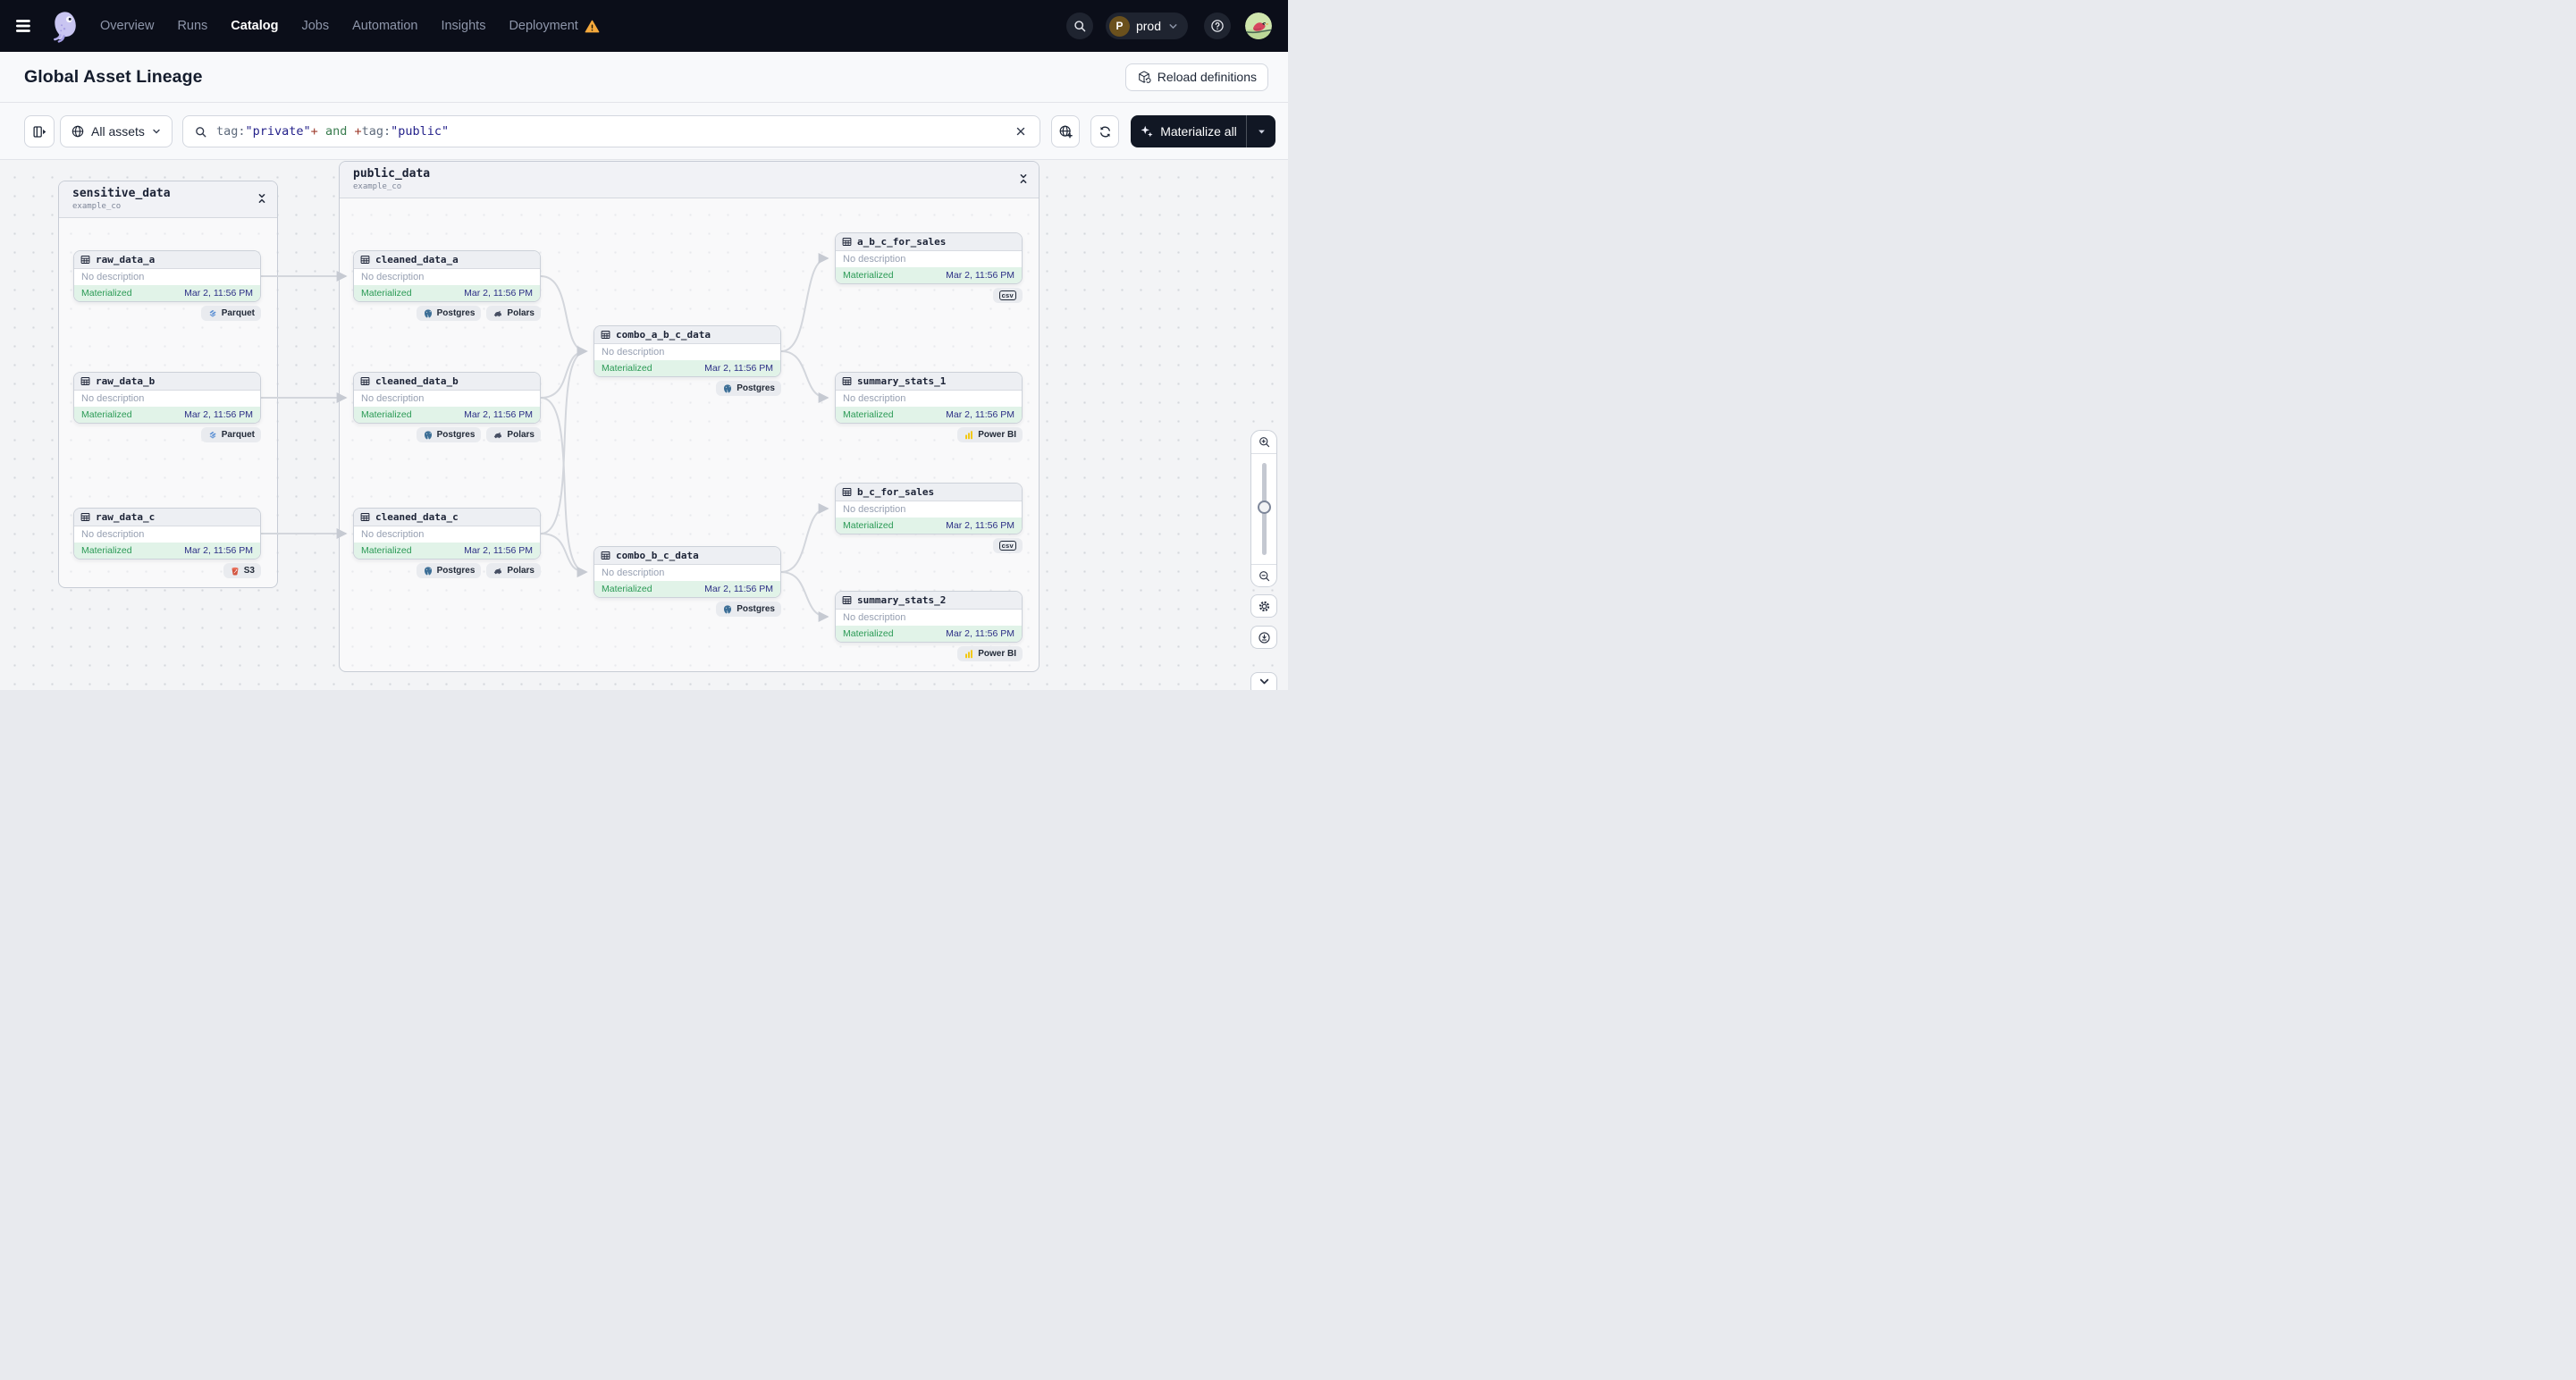 The height and width of the screenshot is (1380, 2576). What do you see at coordinates (201, 132) in the screenshot?
I see `search-icon` at bounding box center [201, 132].